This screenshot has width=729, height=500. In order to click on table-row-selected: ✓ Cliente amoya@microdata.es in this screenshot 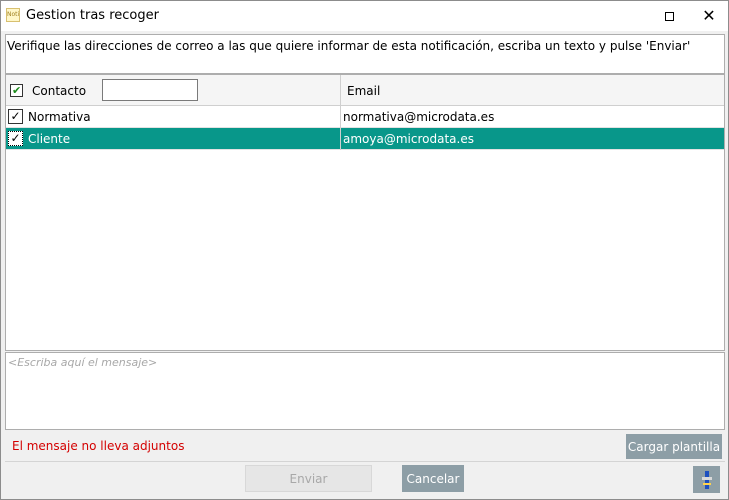, I will do `click(365, 139)`.